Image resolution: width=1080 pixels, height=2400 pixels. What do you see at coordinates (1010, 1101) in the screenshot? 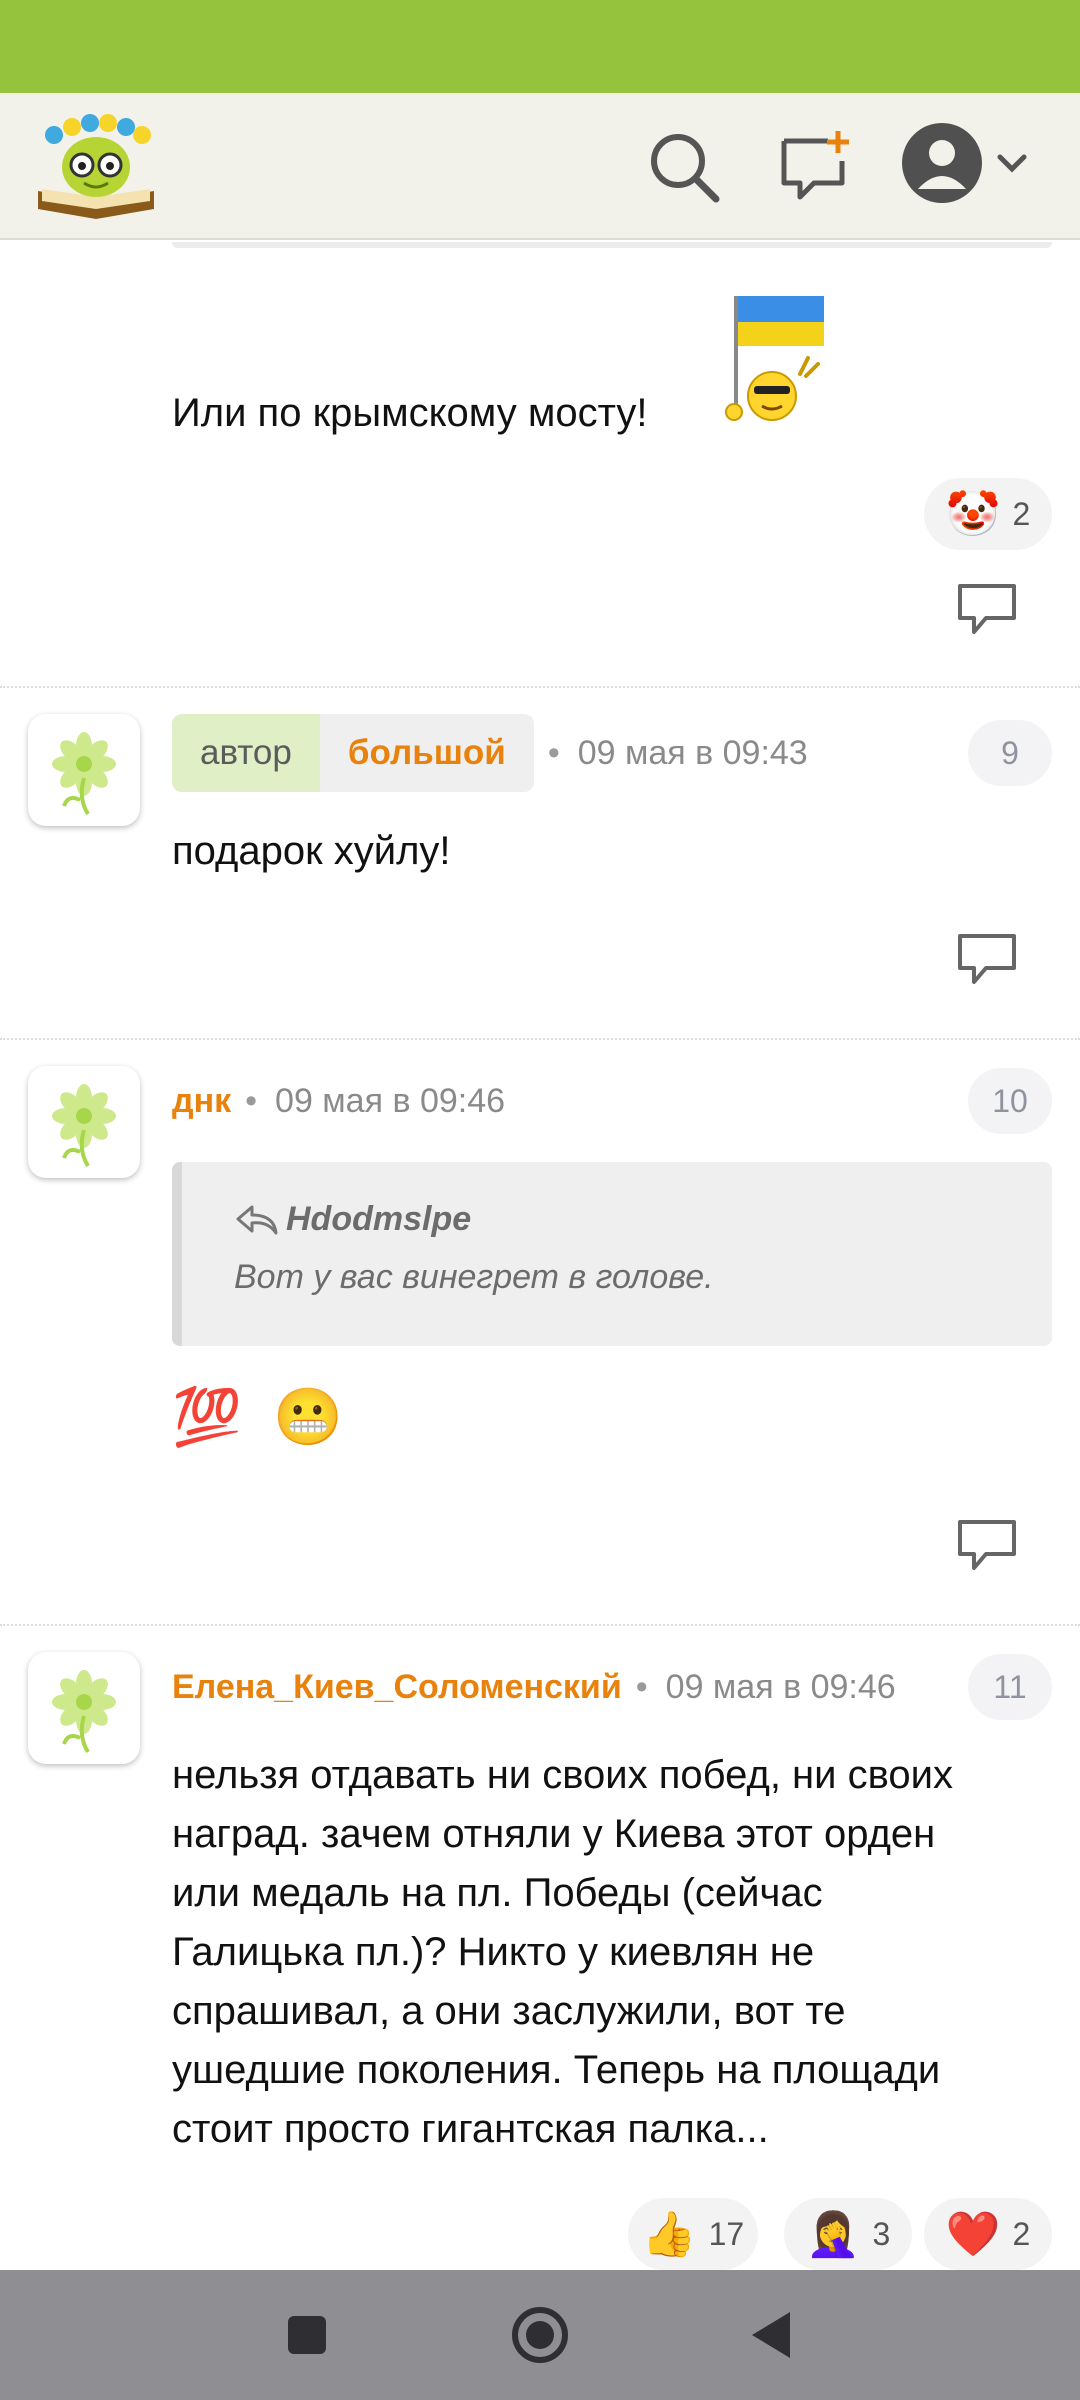
I see `comment-number: 10` at bounding box center [1010, 1101].